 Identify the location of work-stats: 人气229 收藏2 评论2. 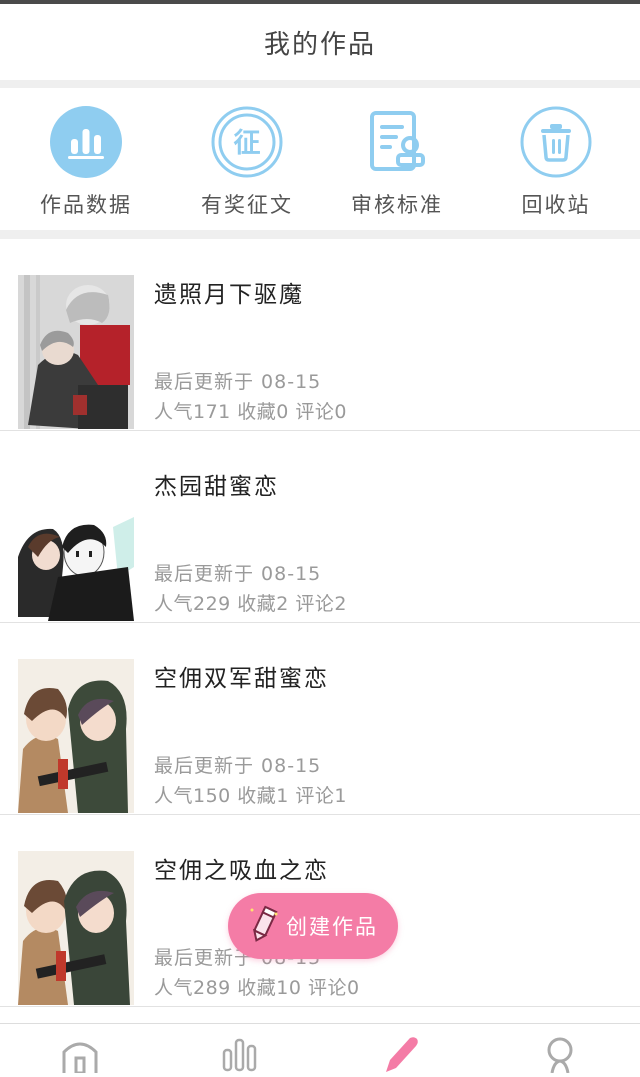
(251, 604).